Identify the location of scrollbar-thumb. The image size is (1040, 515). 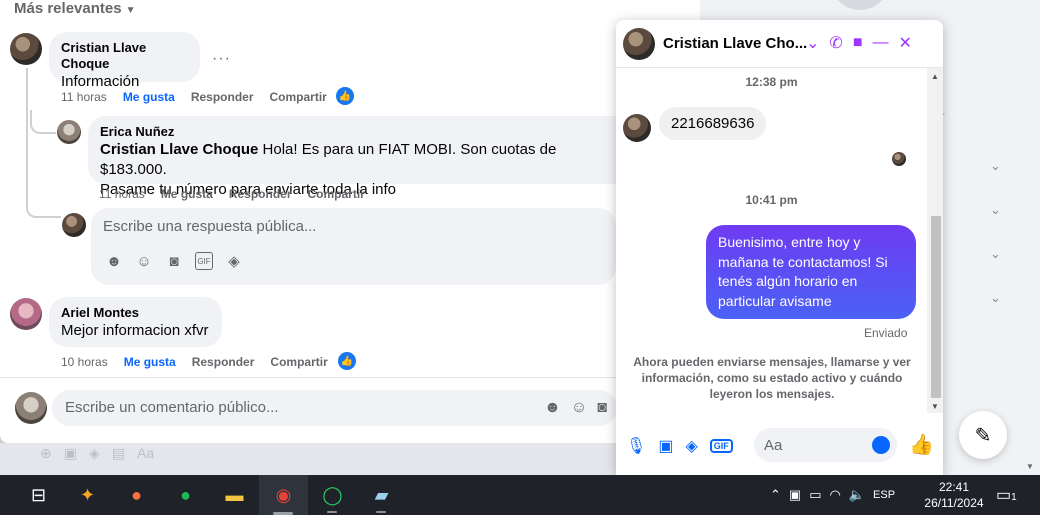
(936, 307).